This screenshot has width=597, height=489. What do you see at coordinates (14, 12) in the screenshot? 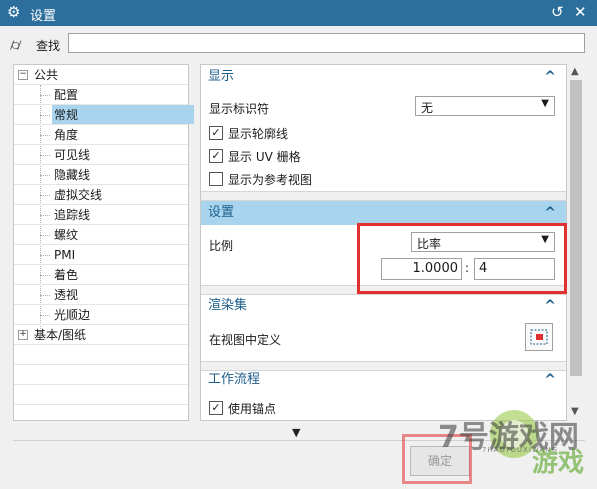
I see `gear-icon: ⚙` at bounding box center [14, 12].